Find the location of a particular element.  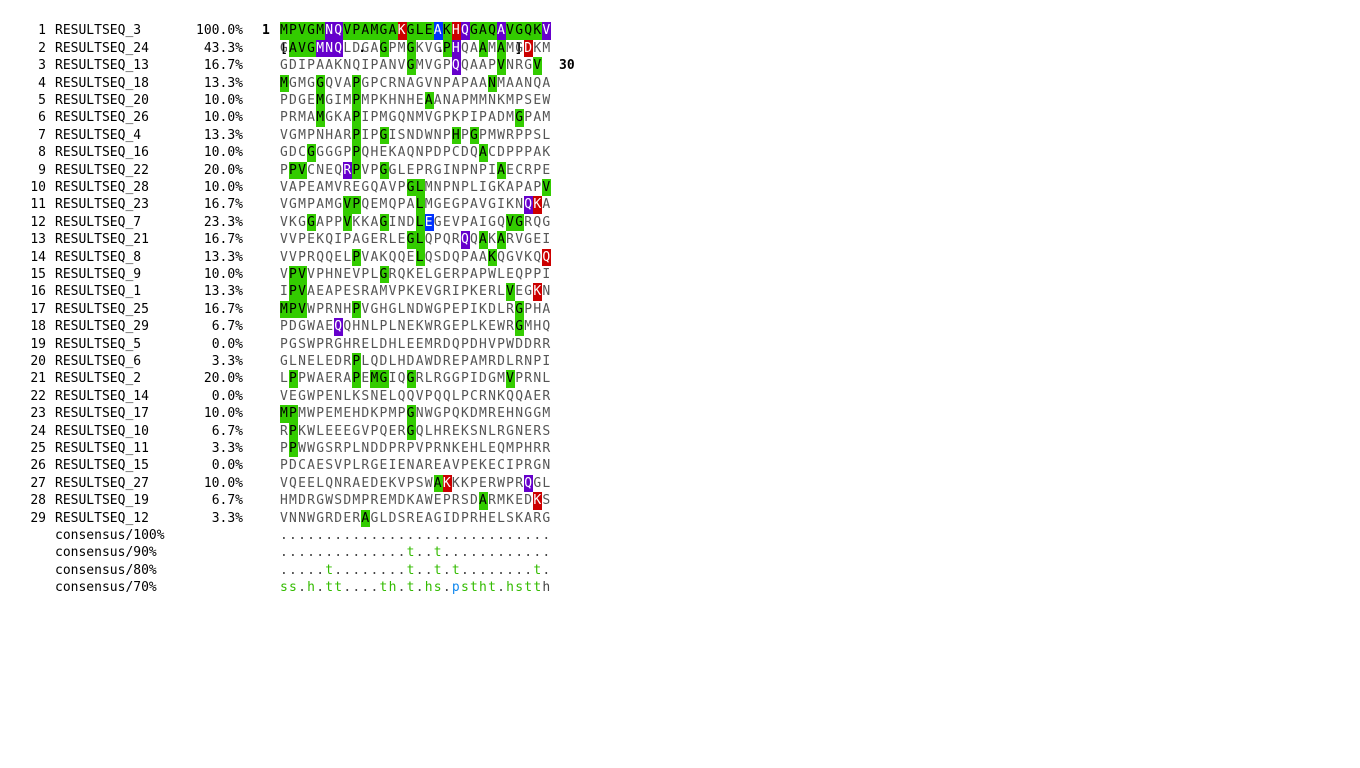

sequence-name: RESULTSEQ_26 is located at coordinates (102, 118).